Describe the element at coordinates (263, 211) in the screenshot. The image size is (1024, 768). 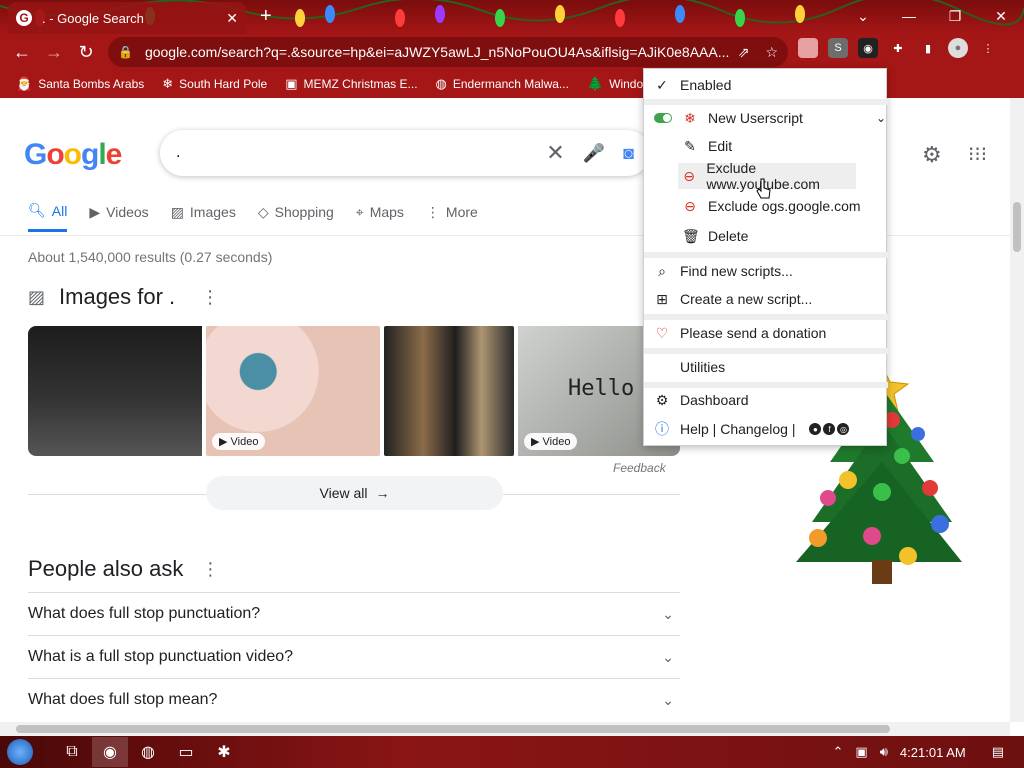
I see `tag-icon: ◇` at that location.